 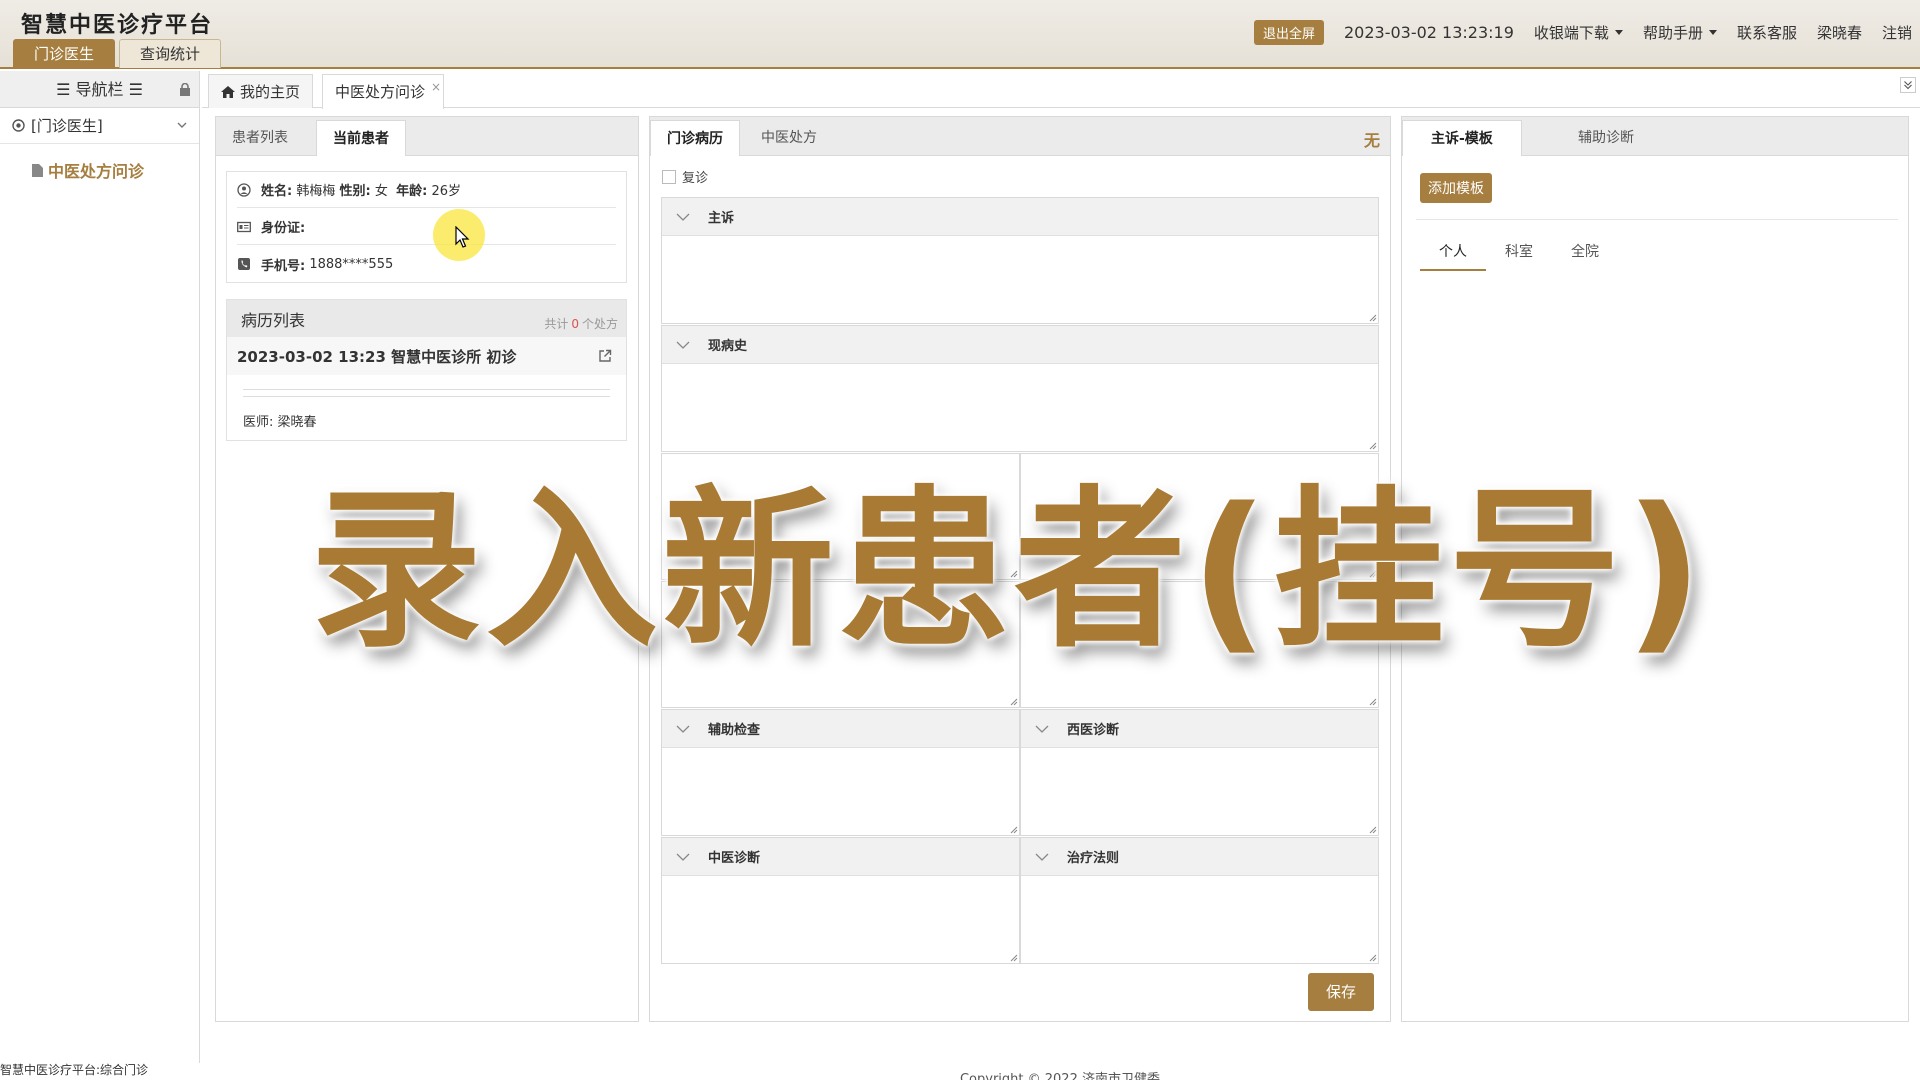 I want to click on section-title: 辅助检查, so click(x=734, y=730).